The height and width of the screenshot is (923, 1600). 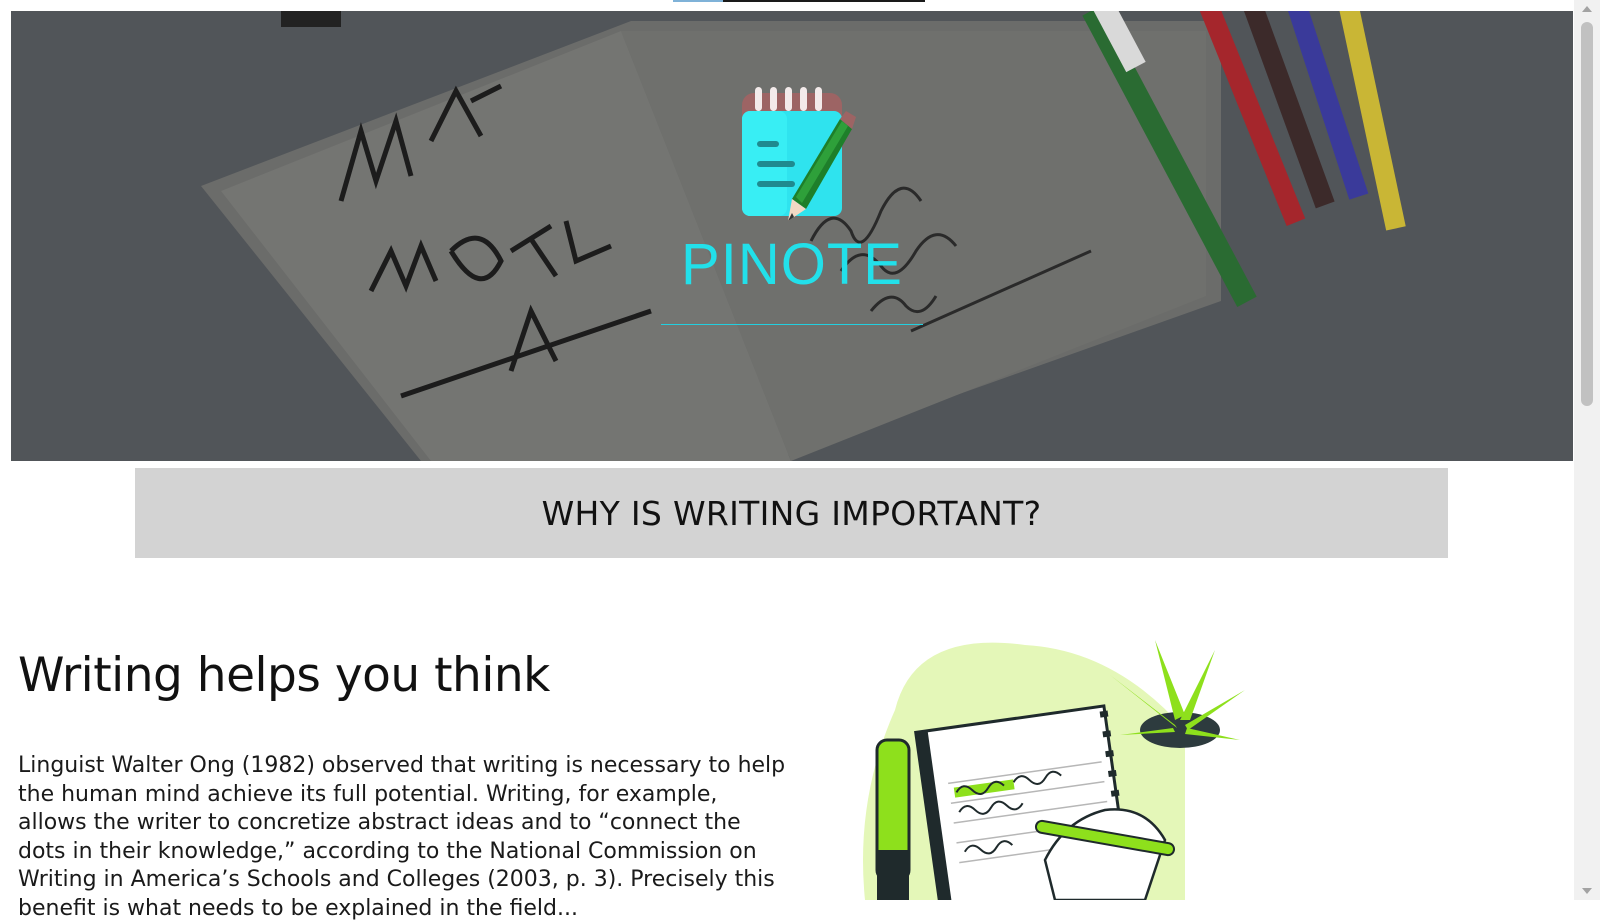 What do you see at coordinates (792, 153) in the screenshot?
I see `notepad-pencil-icon` at bounding box center [792, 153].